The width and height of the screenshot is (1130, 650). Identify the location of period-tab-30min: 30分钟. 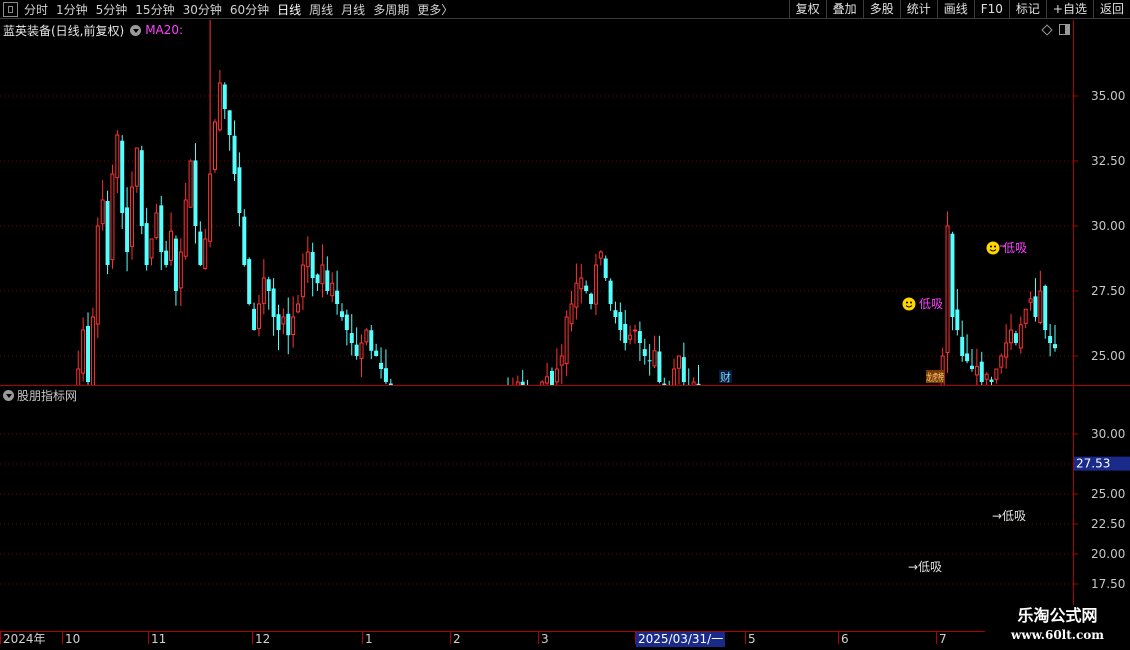
(202, 9).